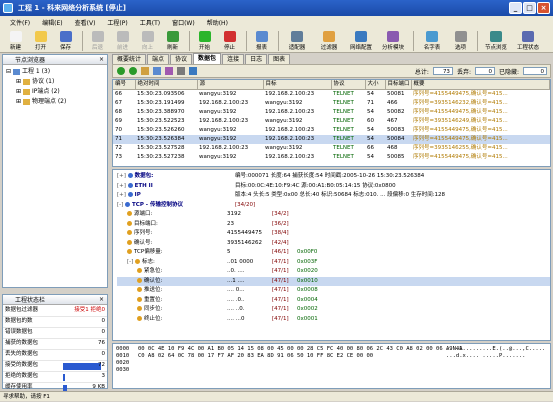 The height and width of the screenshot is (402, 553). I want to click on column-header: 目标, so click(297, 85).